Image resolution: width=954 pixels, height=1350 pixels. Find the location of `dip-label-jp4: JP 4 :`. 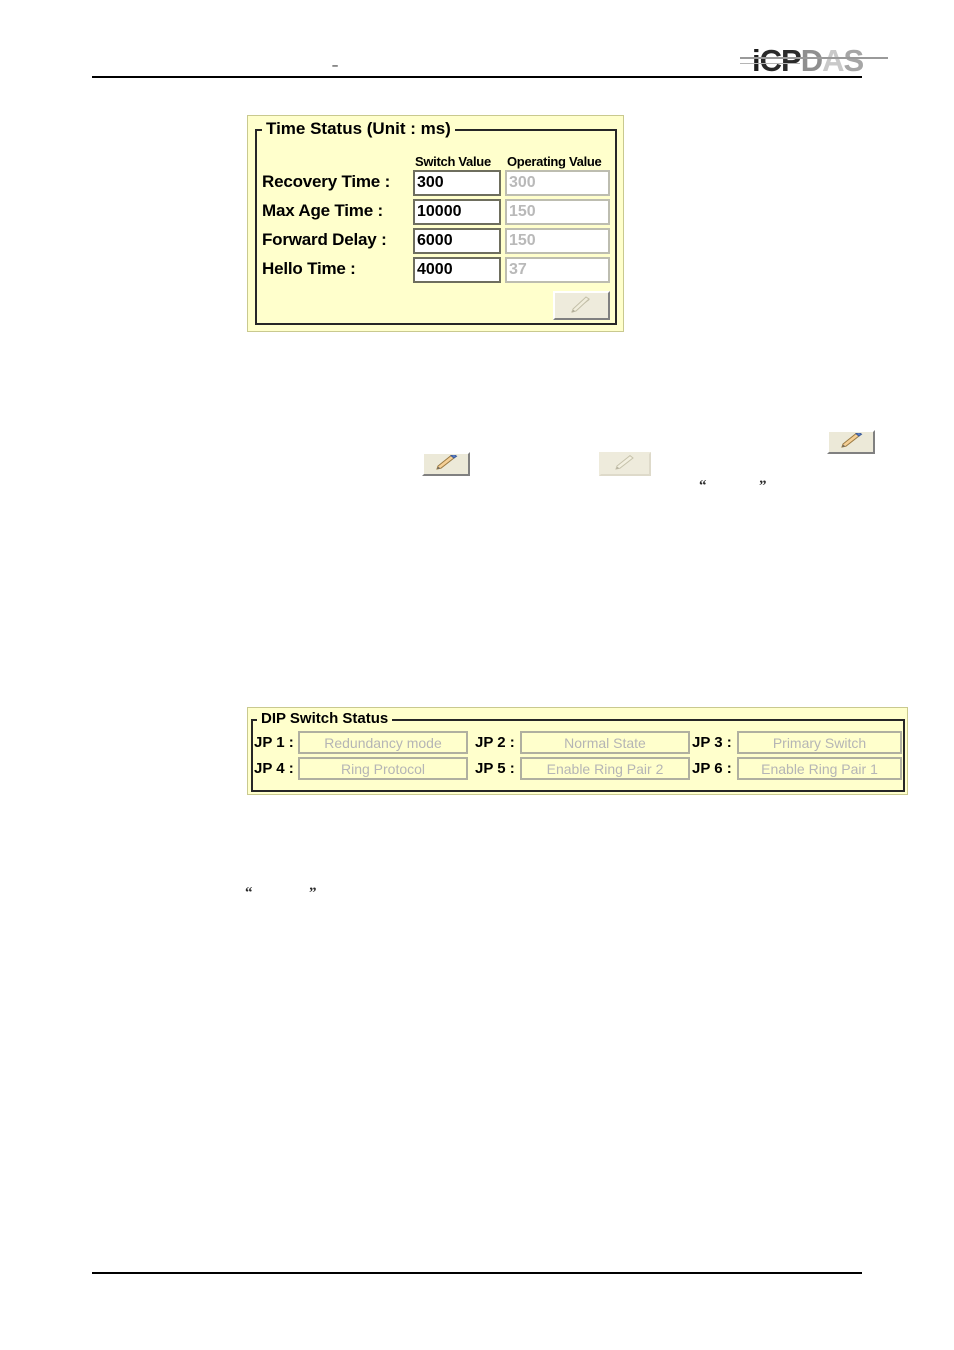

dip-label-jp4: JP 4 : is located at coordinates (274, 768).